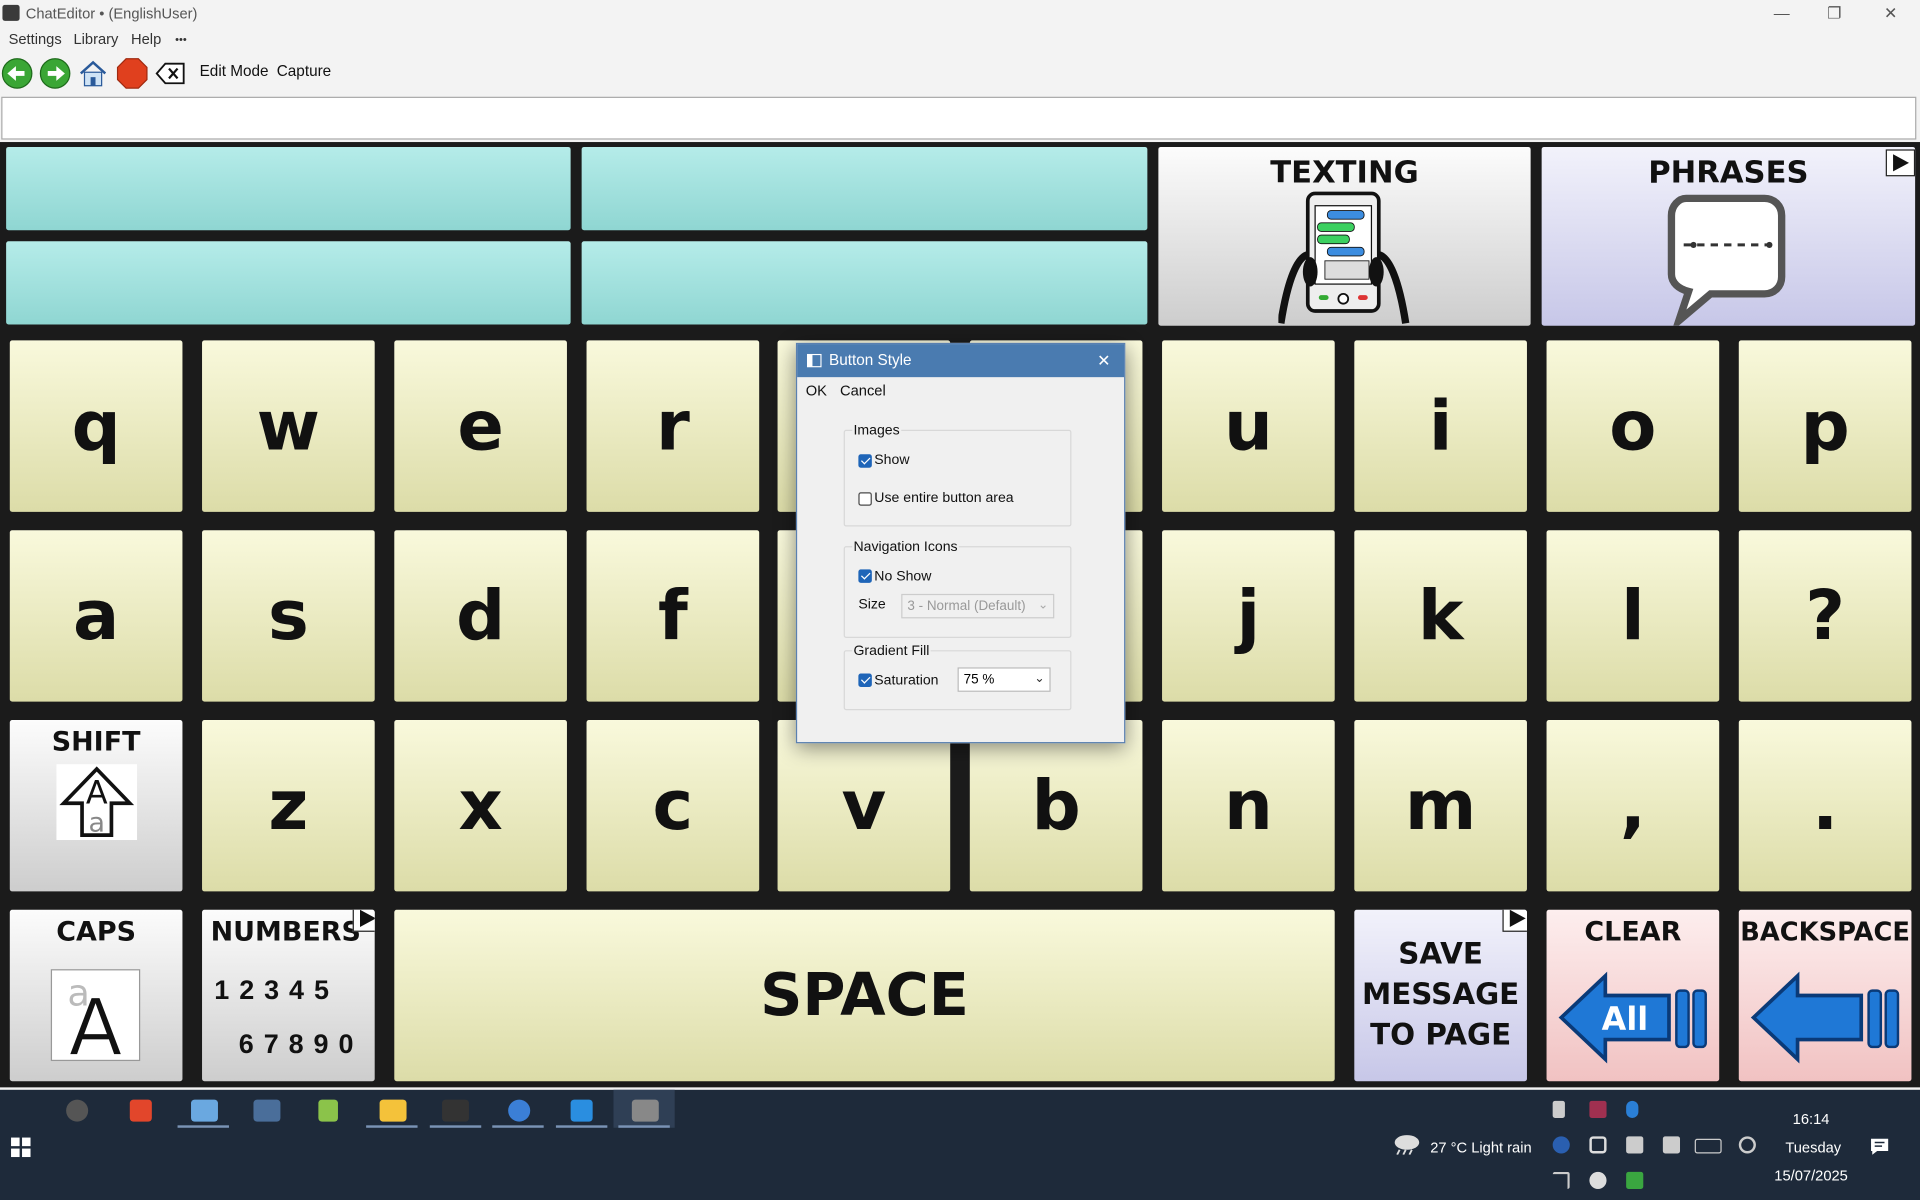 The image size is (1920, 1200). Describe the element at coordinates (959, 118) in the screenshot. I see `message-box` at that location.